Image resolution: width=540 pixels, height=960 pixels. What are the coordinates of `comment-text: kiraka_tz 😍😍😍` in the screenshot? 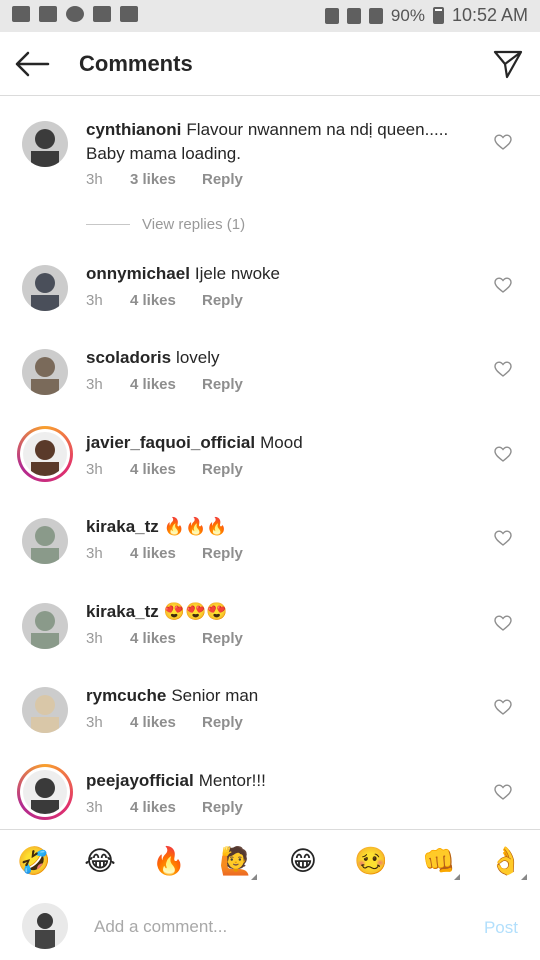 It's located at (276, 612).